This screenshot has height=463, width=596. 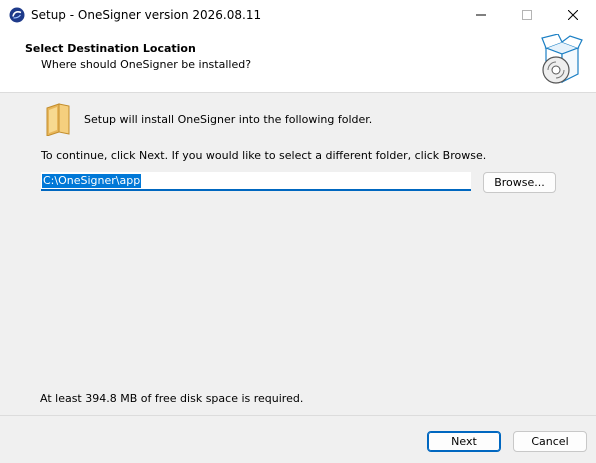 I want to click on close-icon, so click(x=573, y=15).